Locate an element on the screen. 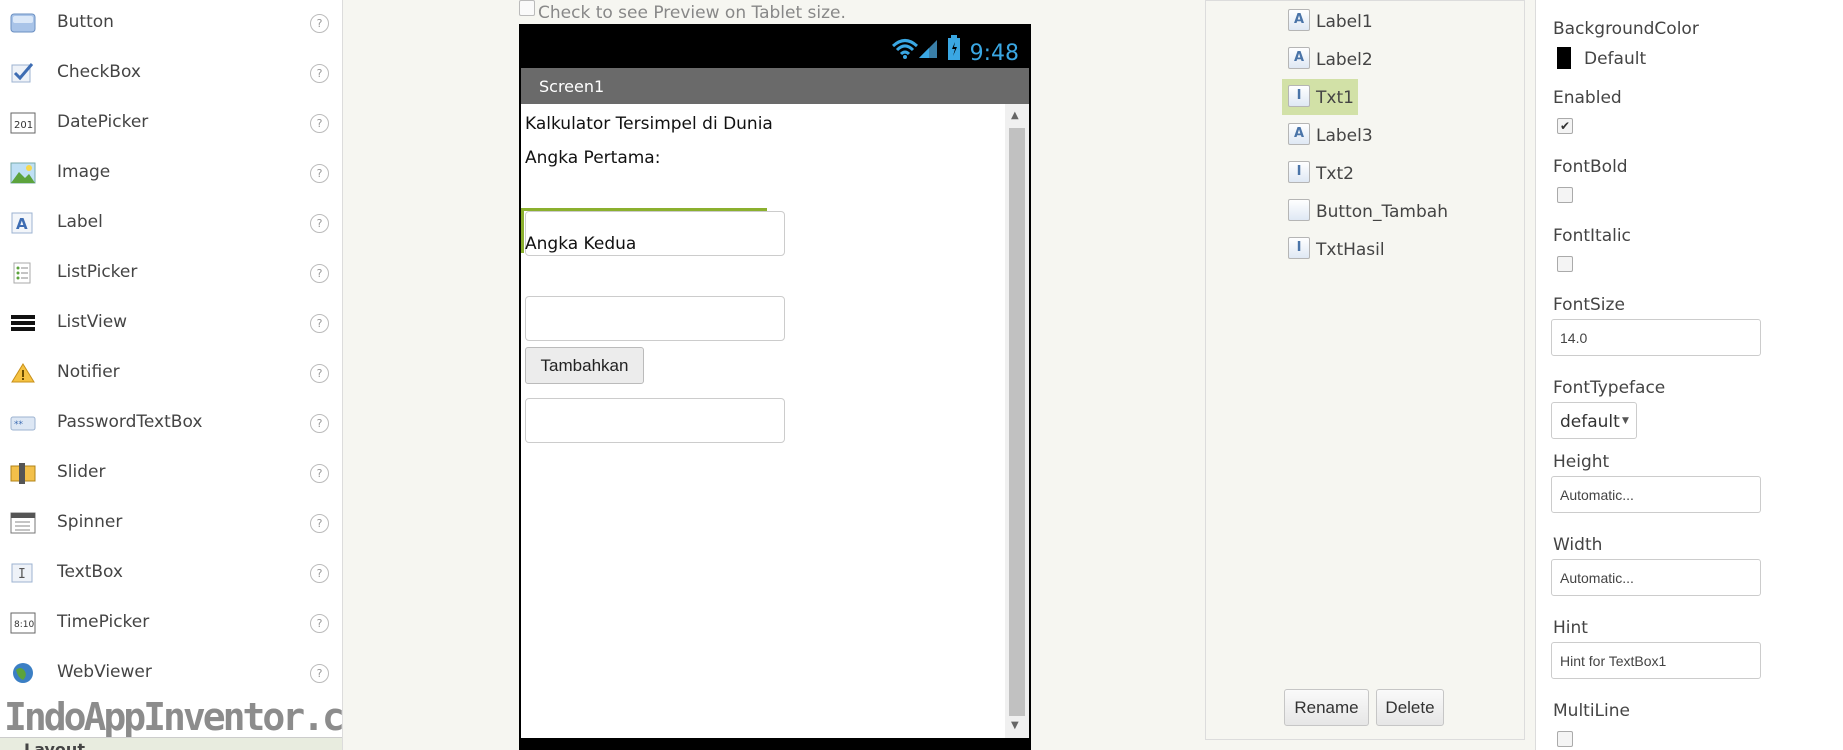  tree-item-label3: A Label3 is located at coordinates (1327, 135).